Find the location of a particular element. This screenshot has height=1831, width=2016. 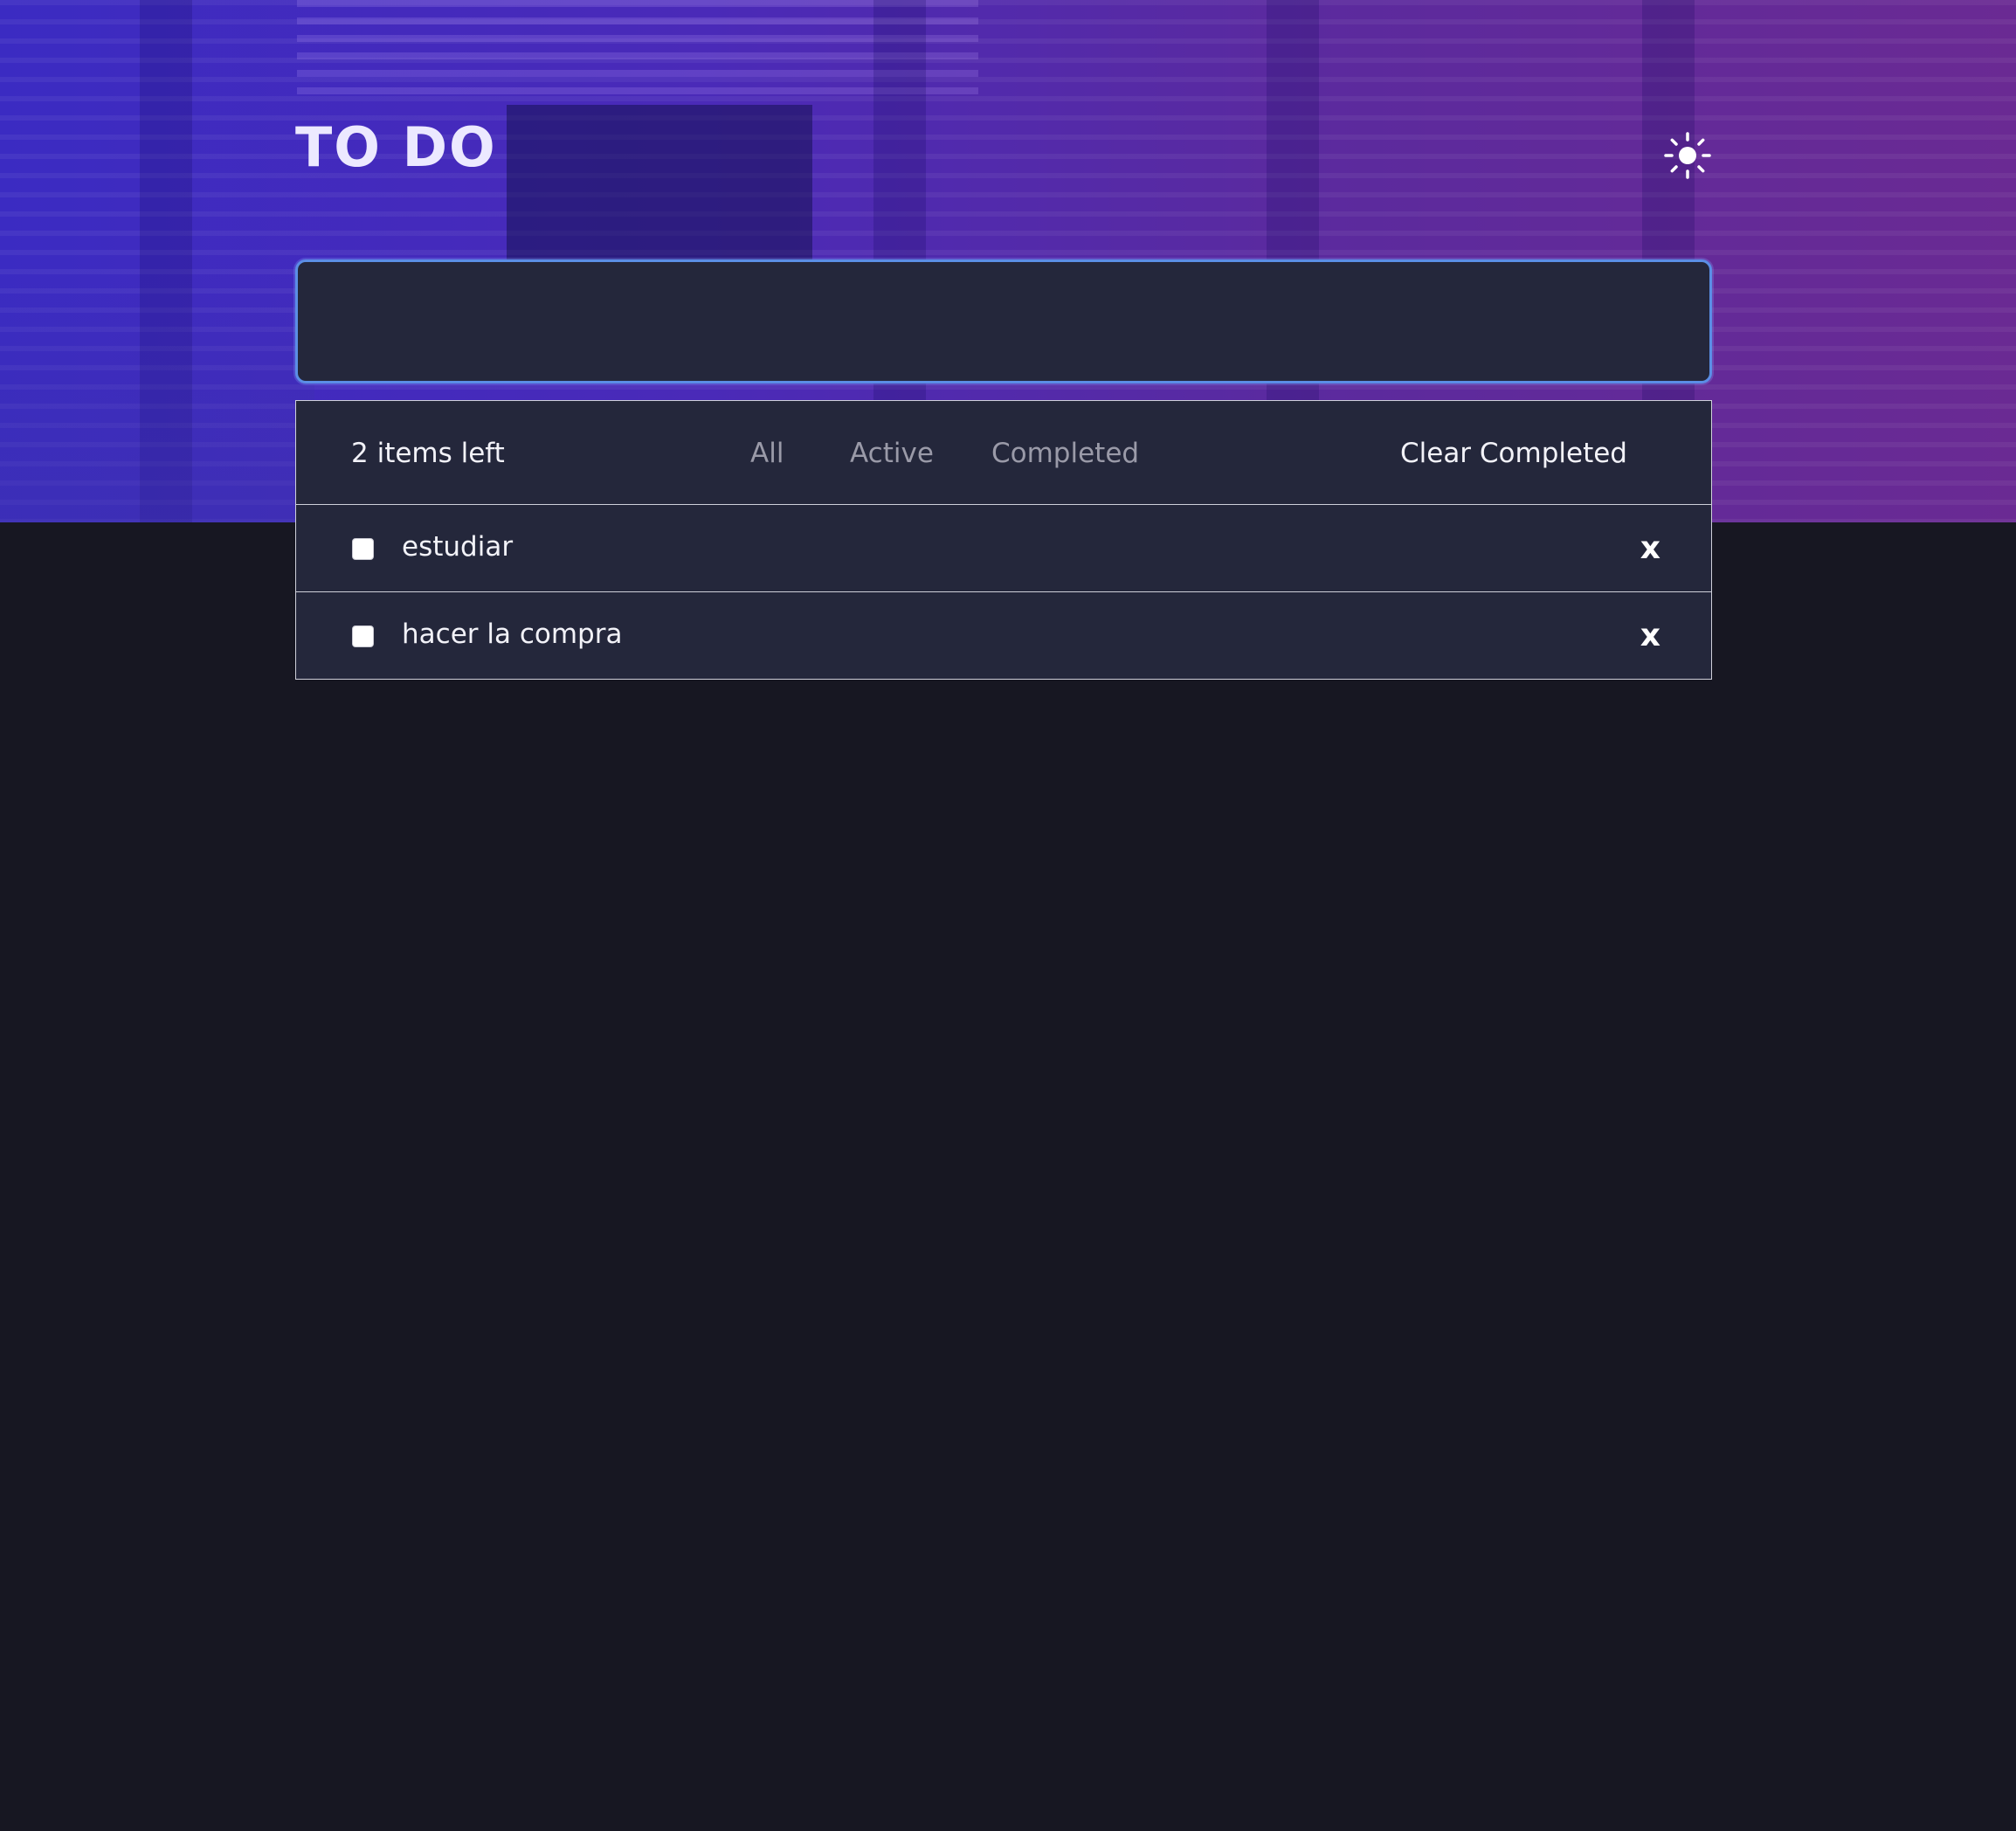

clear-completed-button: Clear Completed is located at coordinates (1513, 453).